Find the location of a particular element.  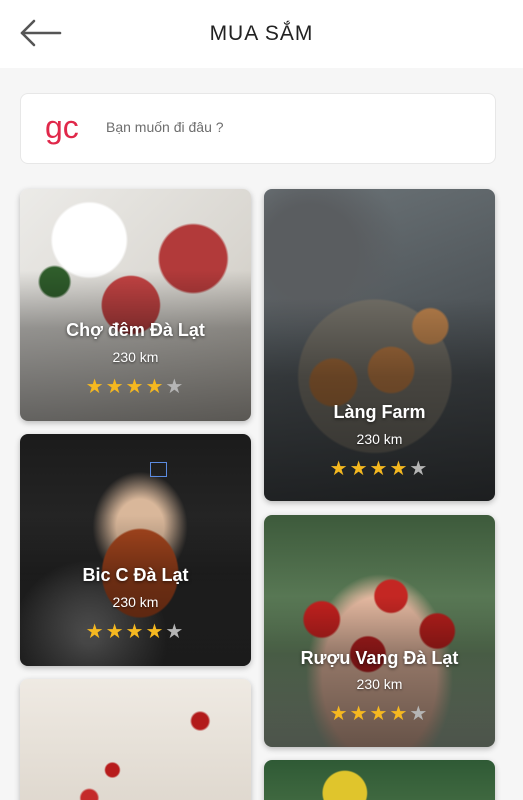

place-name: Rượu Vang Đà Lạt is located at coordinates (379, 658).